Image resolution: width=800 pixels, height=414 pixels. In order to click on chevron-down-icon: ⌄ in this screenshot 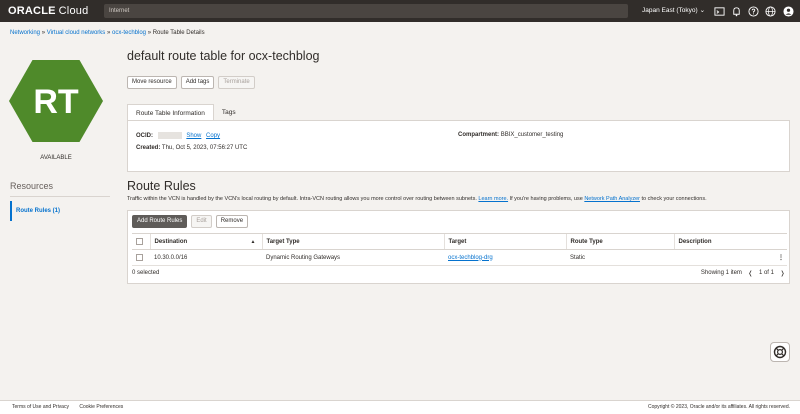, I will do `click(702, 10)`.